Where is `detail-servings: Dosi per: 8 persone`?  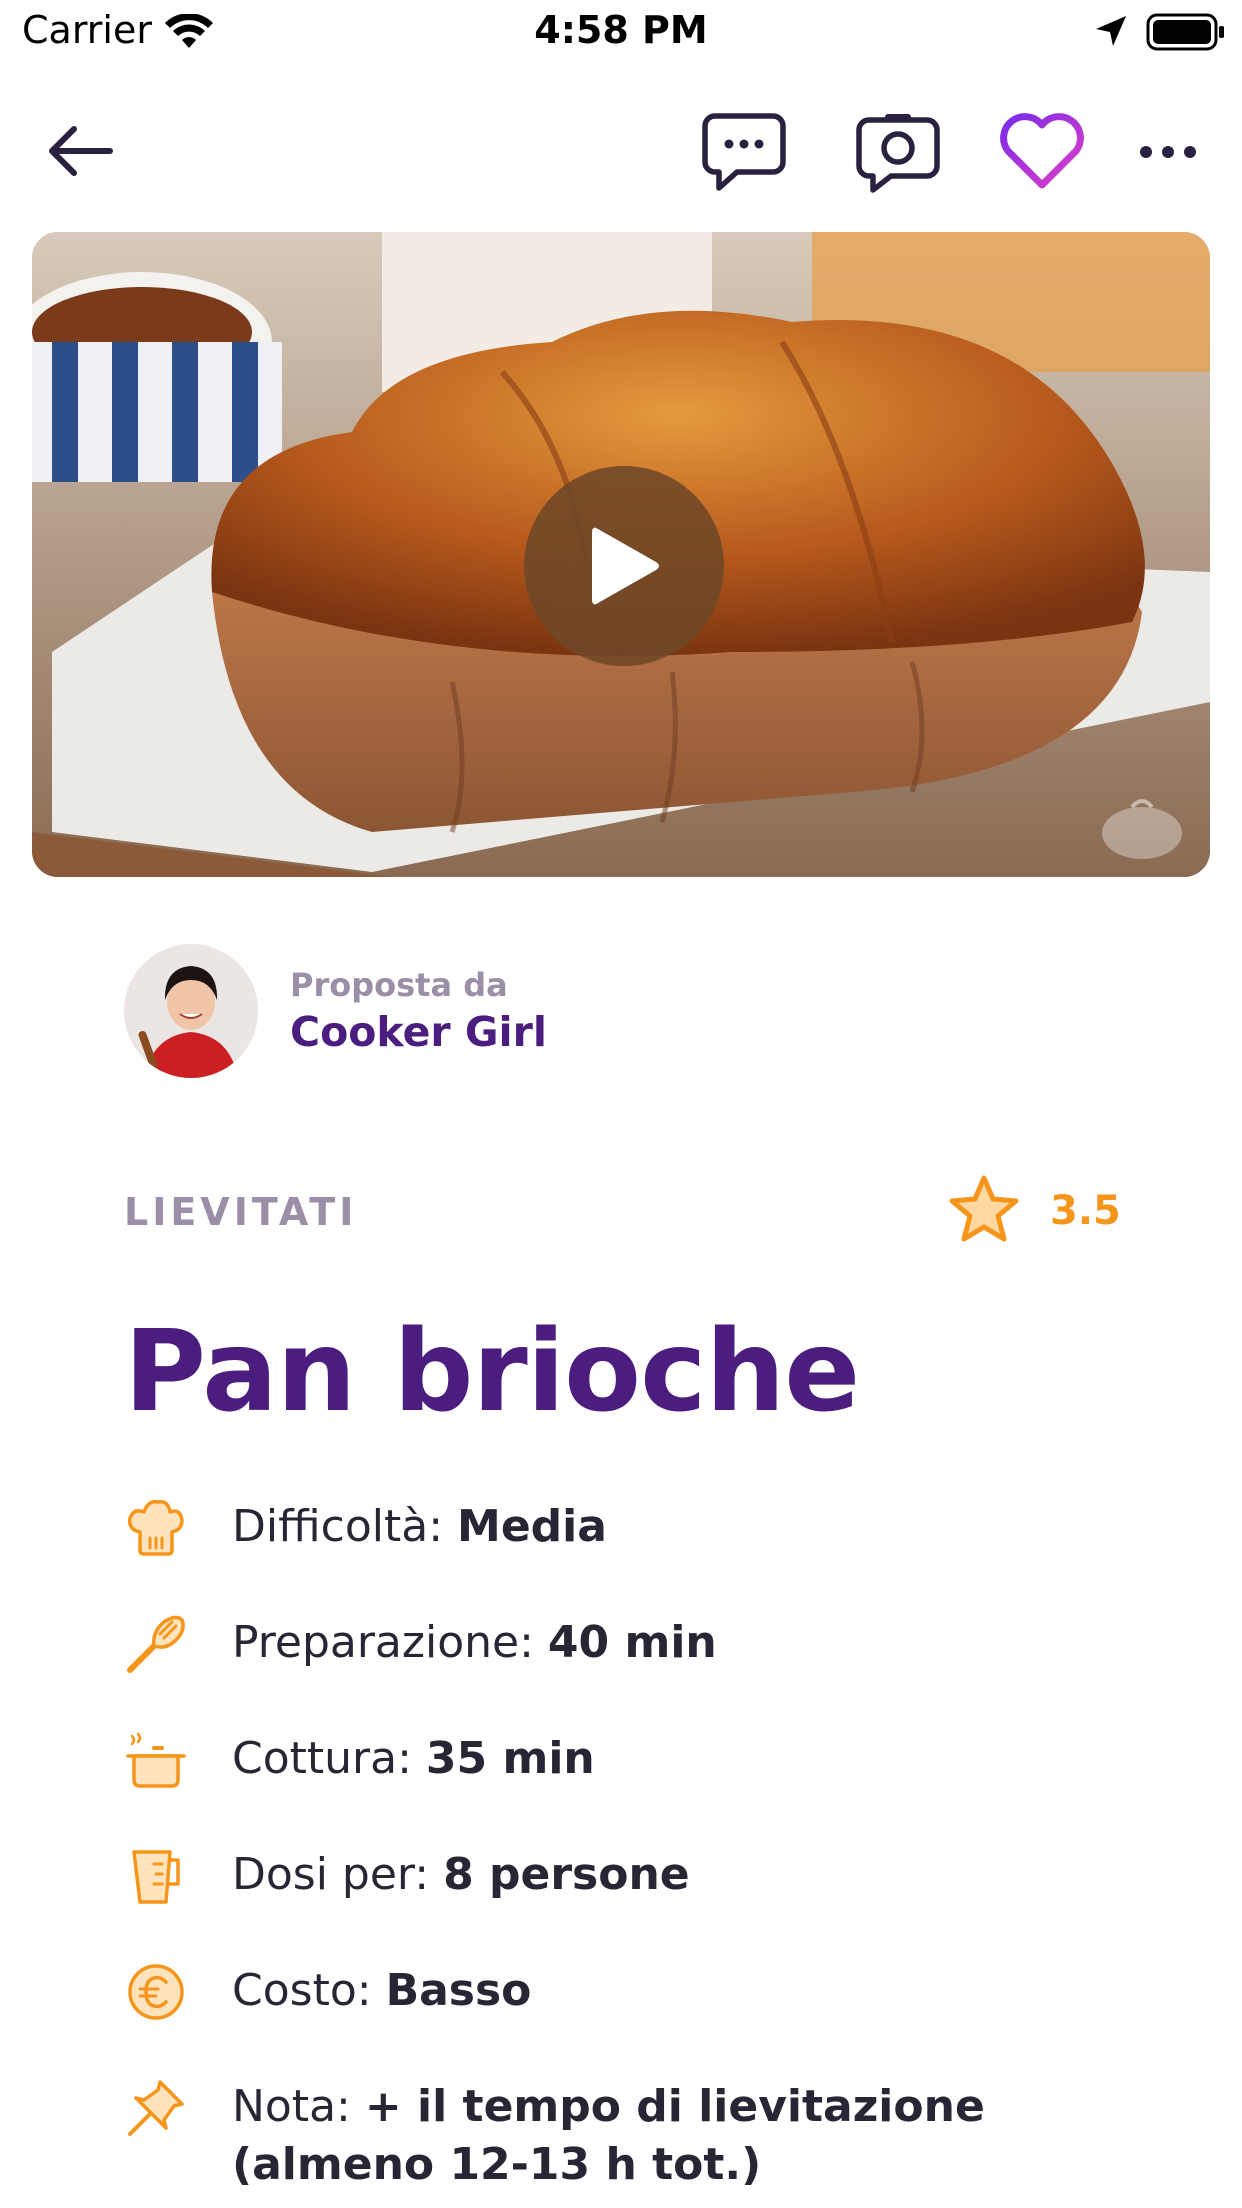 detail-servings: Dosi per: 8 persone is located at coordinates (664, 1898).